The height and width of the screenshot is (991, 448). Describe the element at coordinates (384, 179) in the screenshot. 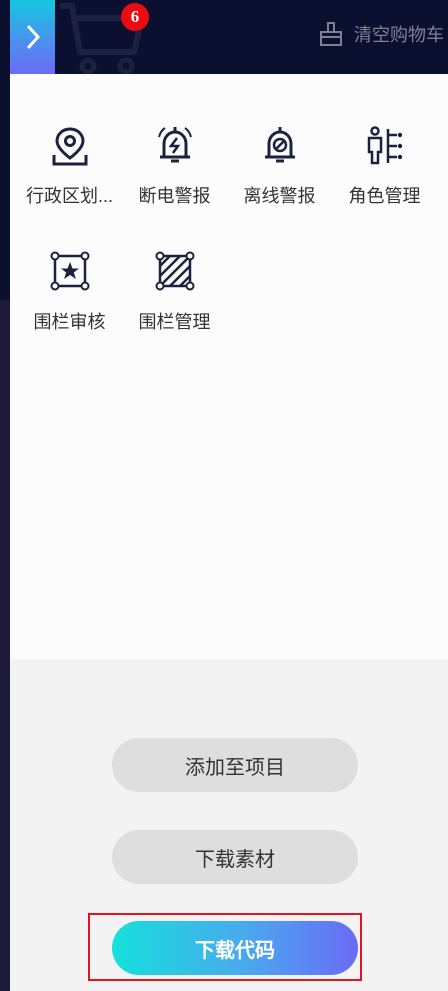

I see `grid-item-role-management: 角色管理` at that location.